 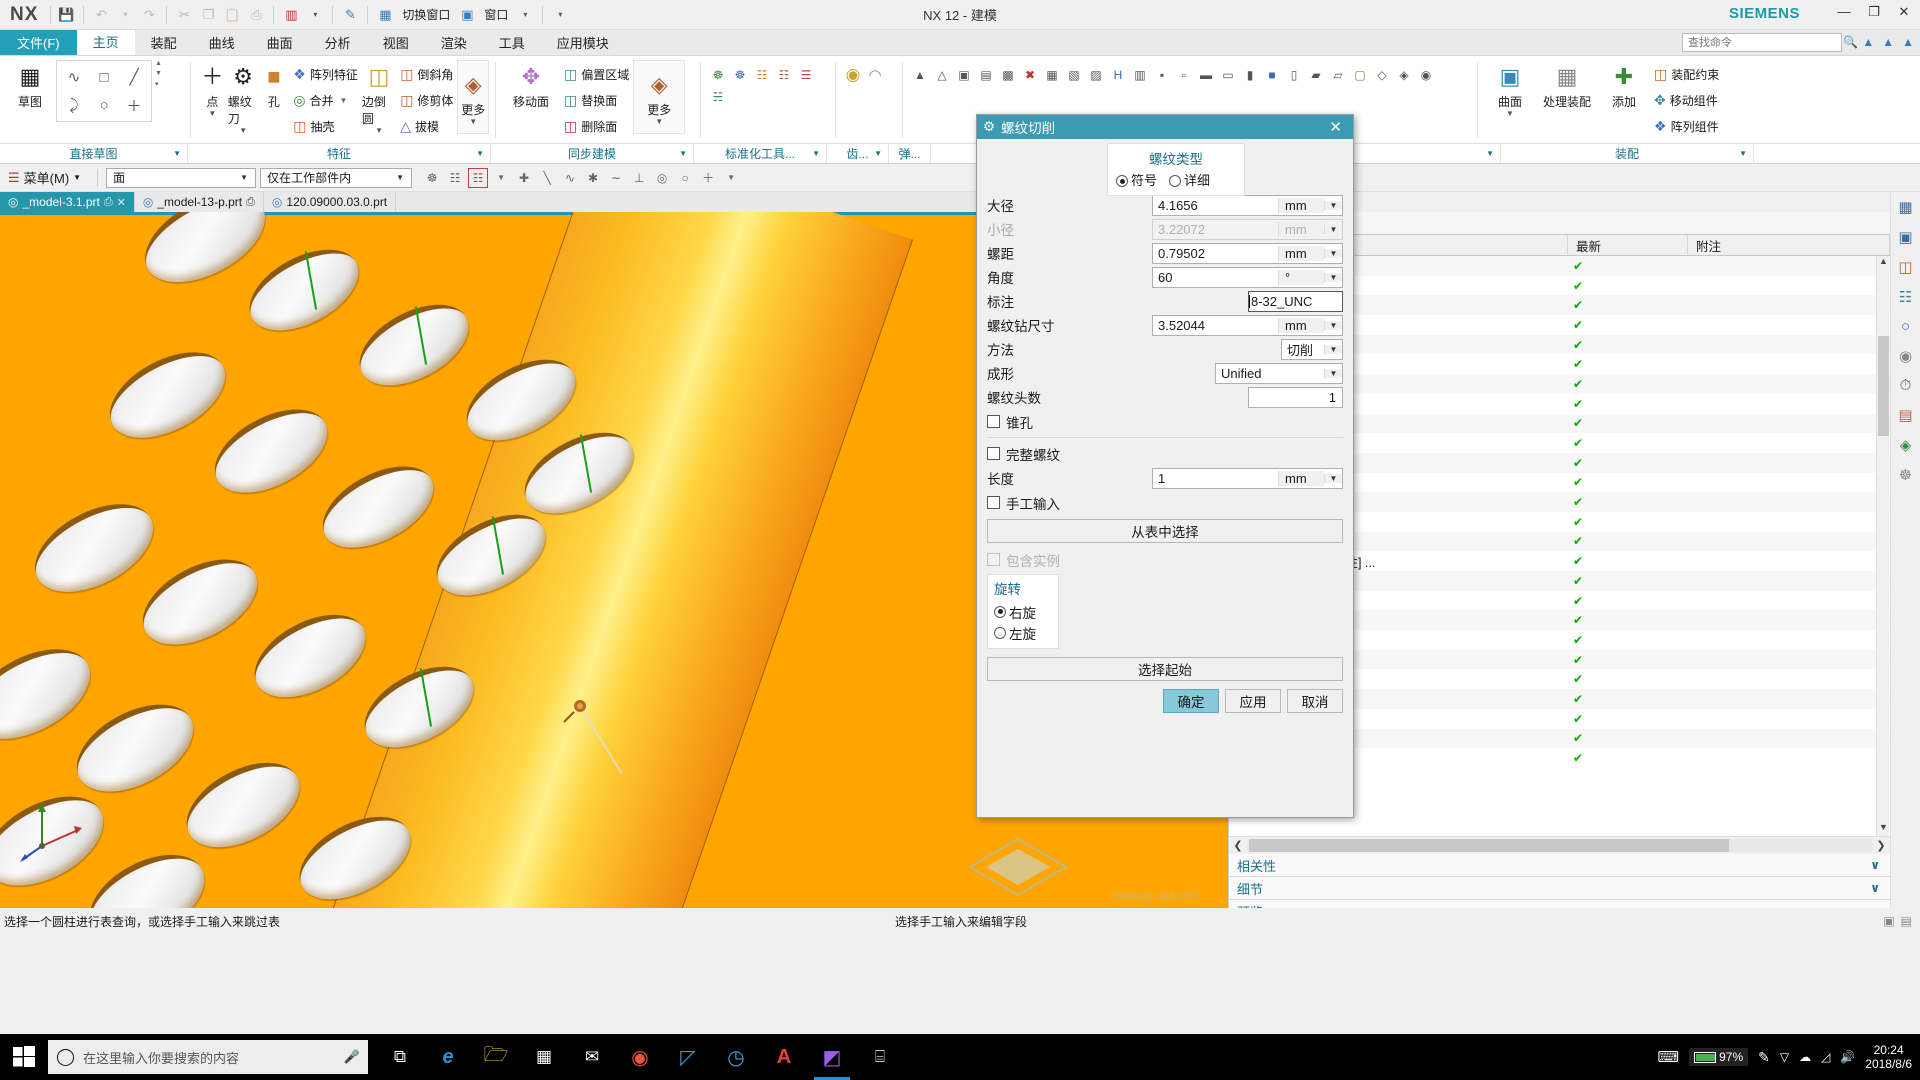 I want to click on column-header-uptodate: 最新, so click(x=1628, y=245).